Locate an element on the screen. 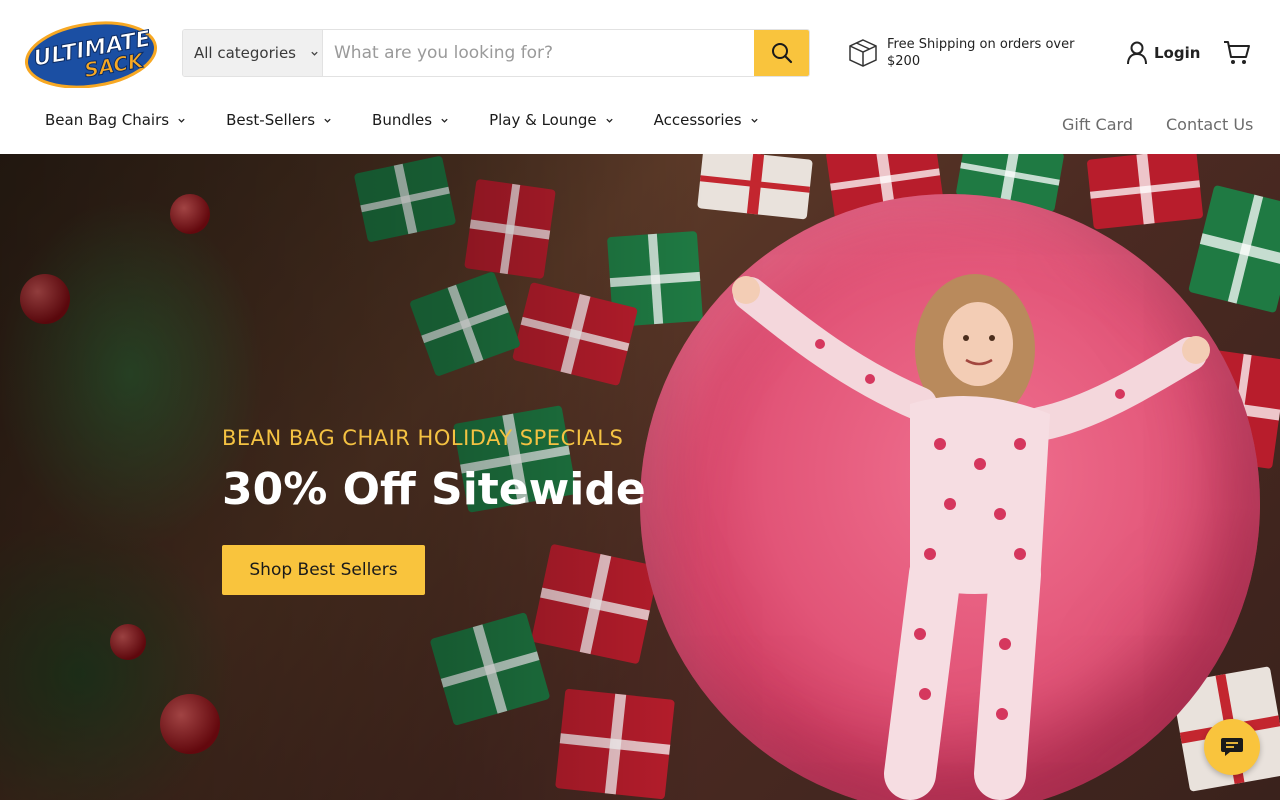 This screenshot has width=1280, height=800. package-icon is located at coordinates (863, 53).